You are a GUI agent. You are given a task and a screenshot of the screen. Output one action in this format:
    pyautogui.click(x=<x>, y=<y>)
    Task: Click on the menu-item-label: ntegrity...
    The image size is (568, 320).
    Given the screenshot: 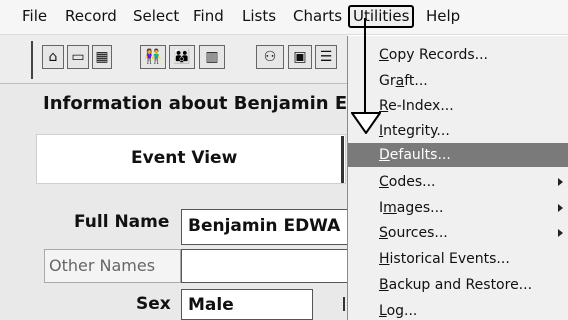 What is the action you would take?
    pyautogui.click(x=416, y=131)
    